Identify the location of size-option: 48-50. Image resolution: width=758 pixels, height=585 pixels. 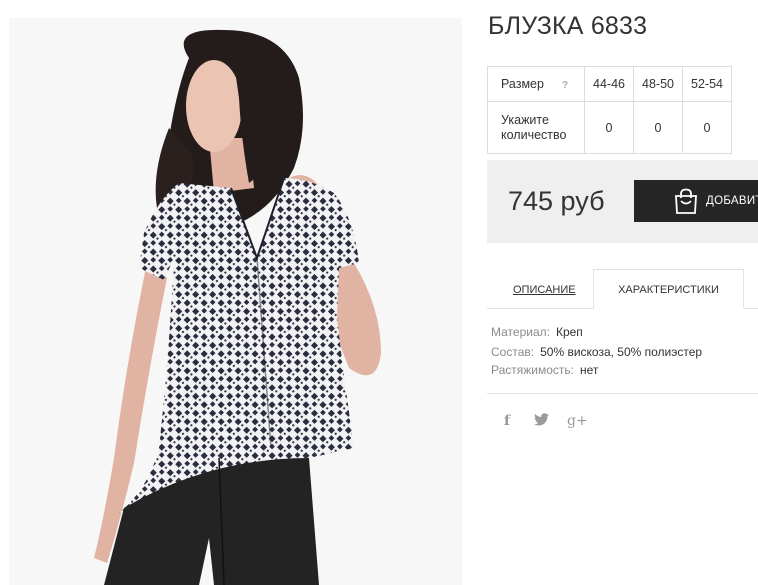
(658, 84).